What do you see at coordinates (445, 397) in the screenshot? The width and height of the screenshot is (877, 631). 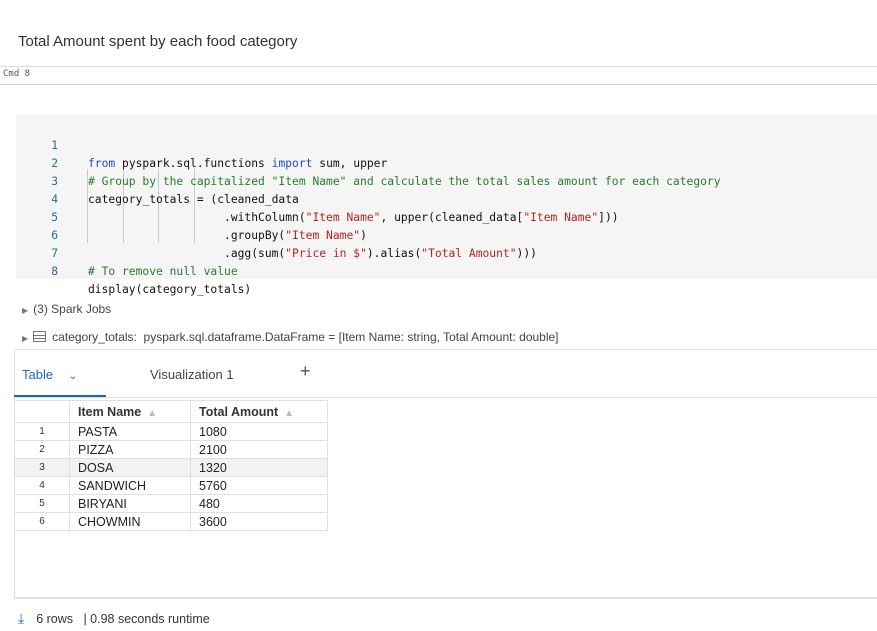 I see `tabs-divider` at bounding box center [445, 397].